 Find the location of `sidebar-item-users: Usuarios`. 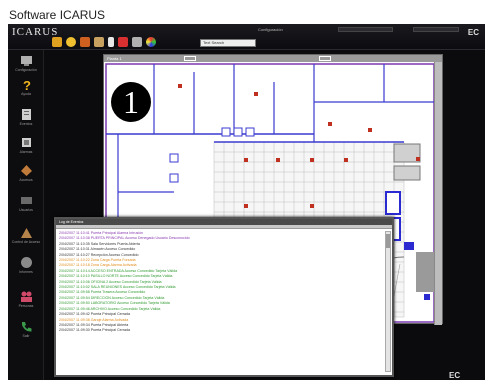

sidebar-item-users: Usuarios is located at coordinates (26, 203).